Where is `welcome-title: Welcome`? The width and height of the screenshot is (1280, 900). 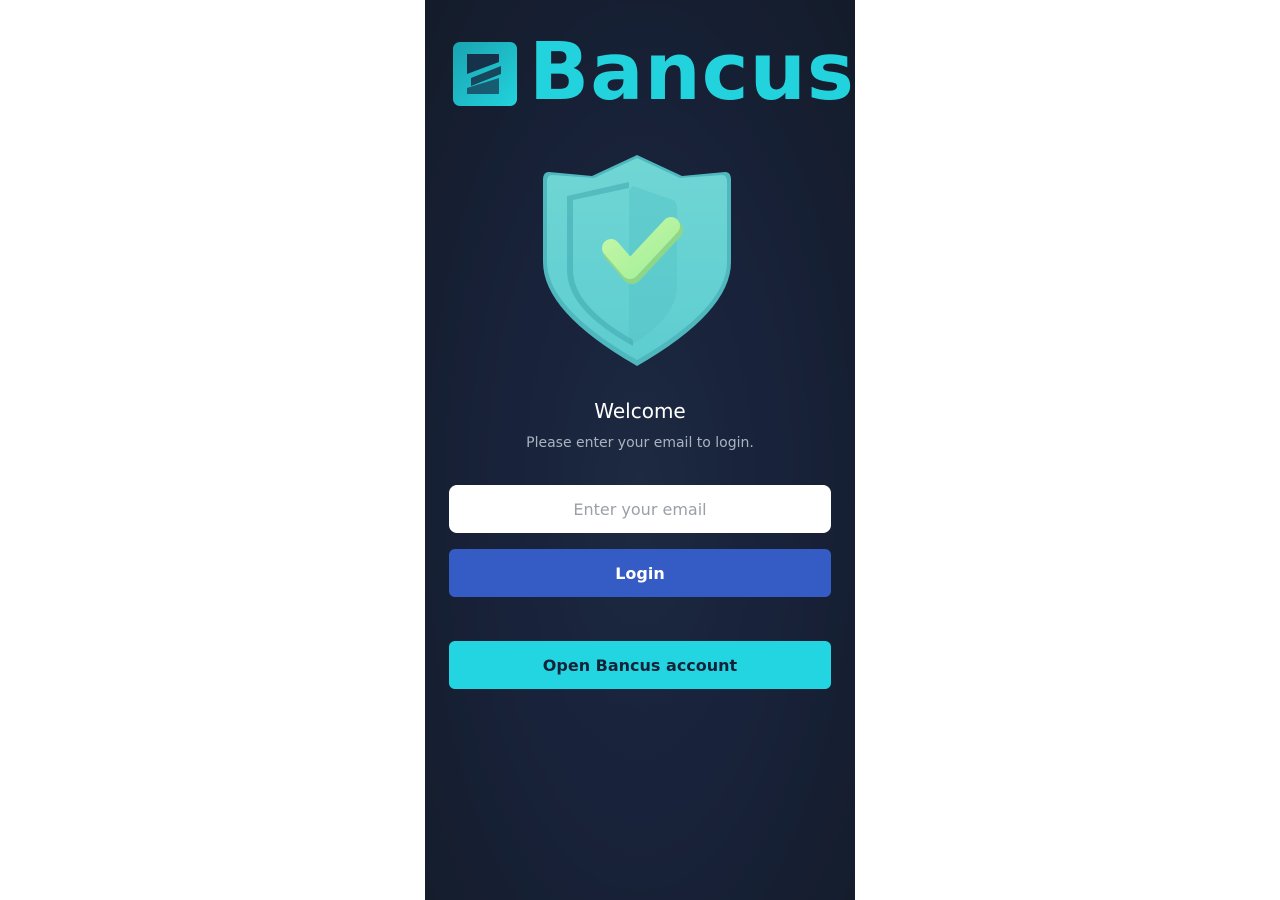
welcome-title: Welcome is located at coordinates (640, 411).